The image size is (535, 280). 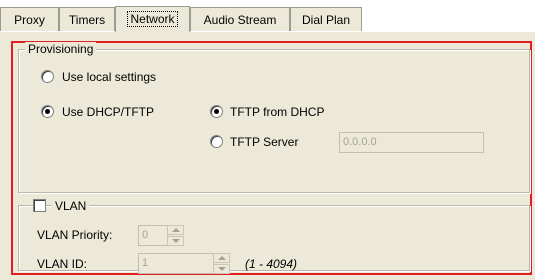 I want to click on vlan-priority-spinner, so click(x=175, y=235).